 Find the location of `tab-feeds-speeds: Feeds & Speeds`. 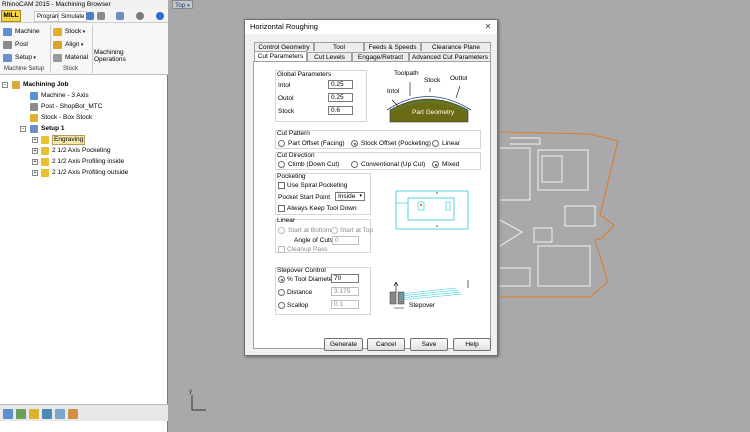

tab-feeds-speeds: Feeds & Speeds is located at coordinates (392, 46).